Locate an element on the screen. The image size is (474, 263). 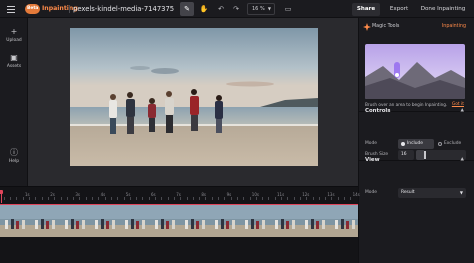
folder-icon: ▣ is located at coordinates (14, 57).